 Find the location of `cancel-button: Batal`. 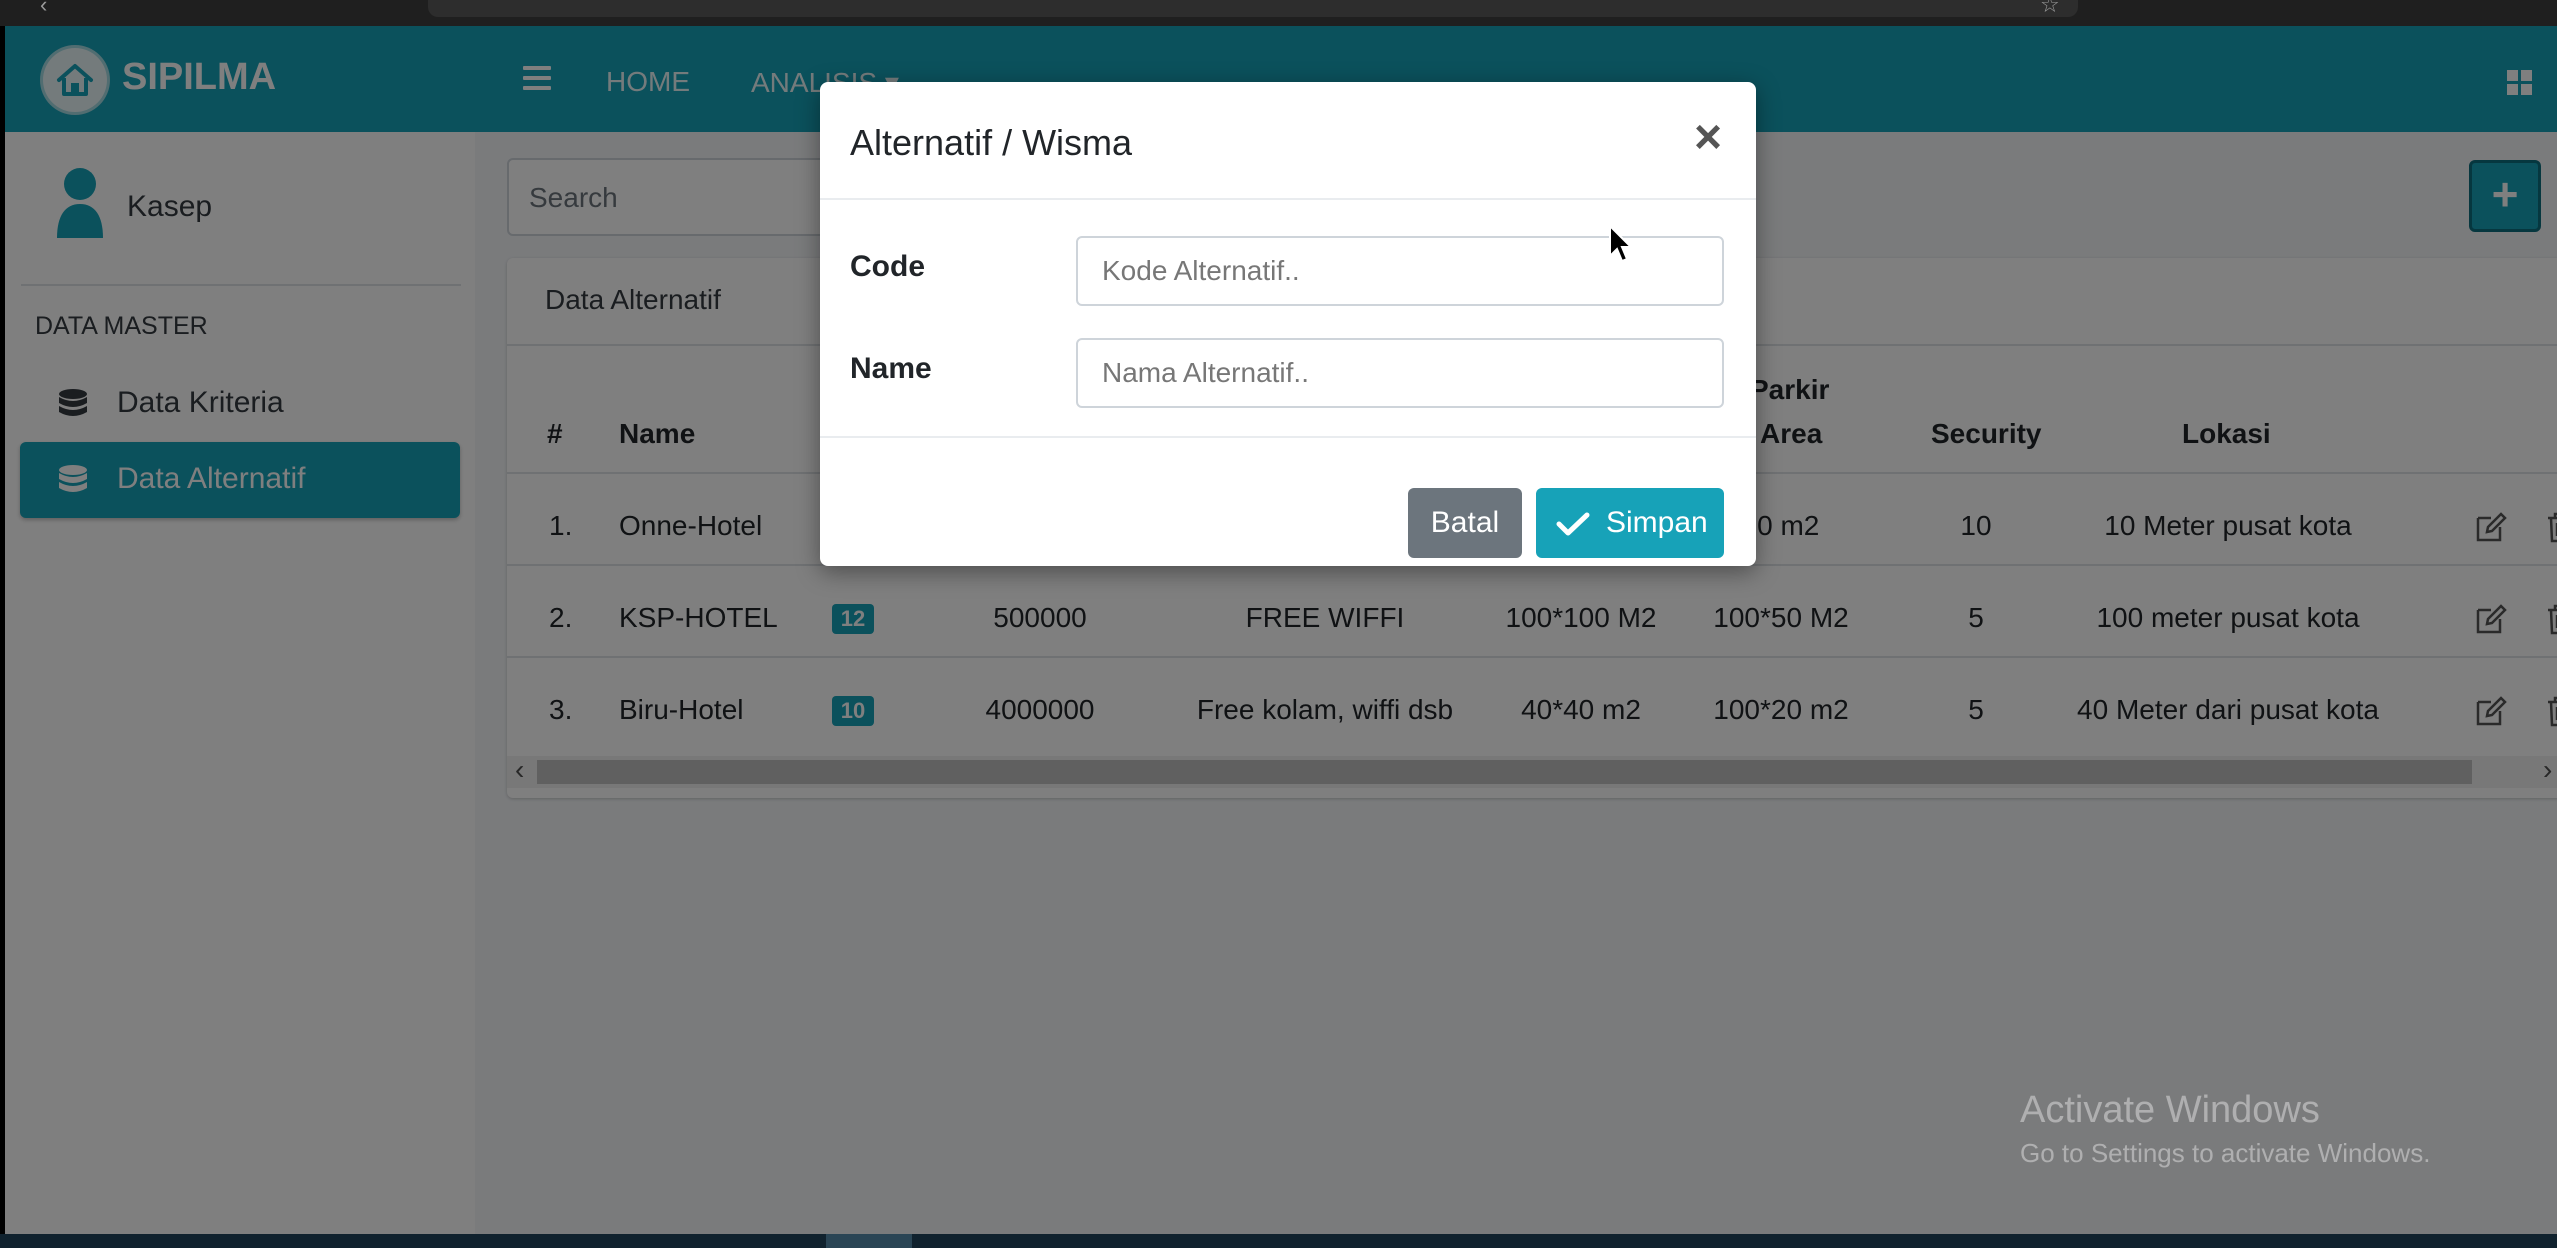

cancel-button: Batal is located at coordinates (1465, 523).